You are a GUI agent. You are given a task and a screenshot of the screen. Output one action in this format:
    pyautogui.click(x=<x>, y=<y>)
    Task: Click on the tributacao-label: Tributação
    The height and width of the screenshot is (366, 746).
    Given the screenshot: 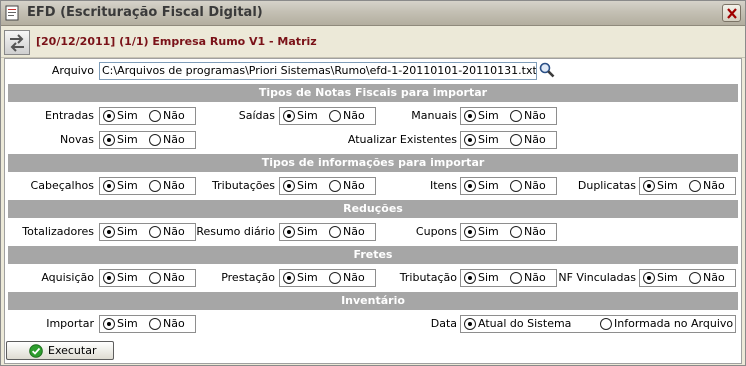 What is the action you would take?
    pyautogui.click(x=428, y=277)
    